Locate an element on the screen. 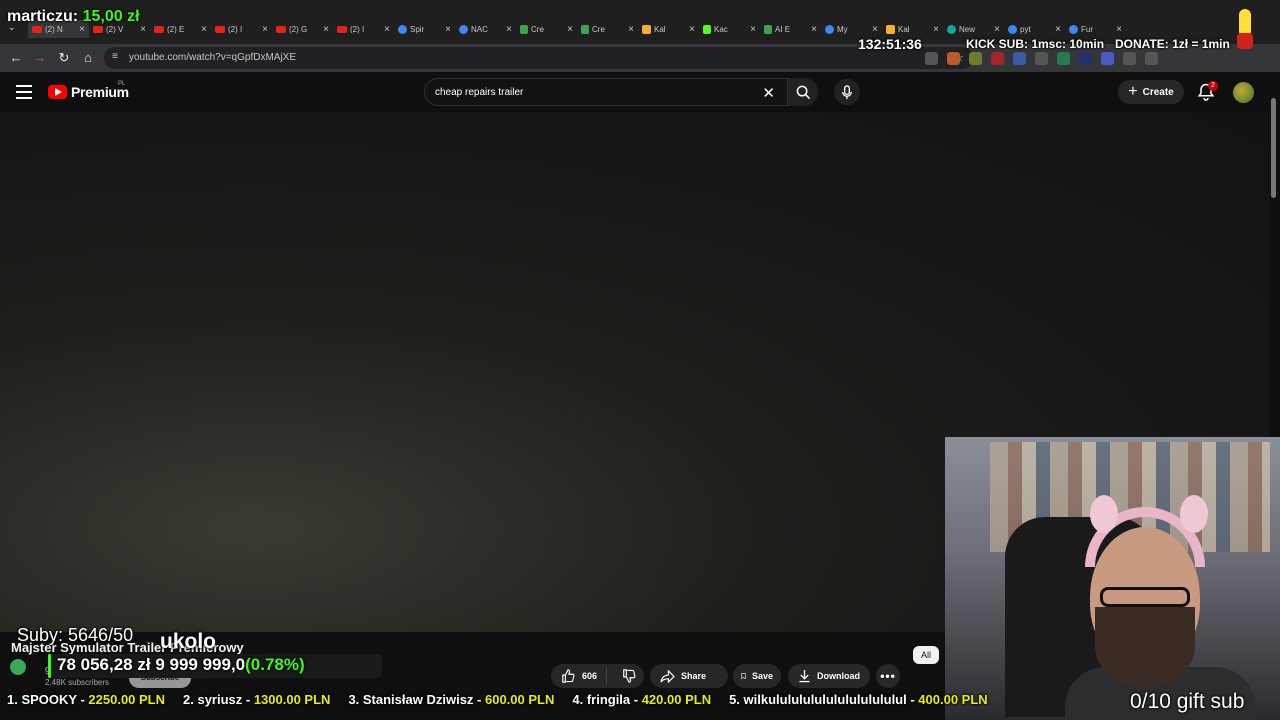 This screenshot has width=1280, height=720. search-input: cheap repairs trailer ✕ is located at coordinates (606, 92).